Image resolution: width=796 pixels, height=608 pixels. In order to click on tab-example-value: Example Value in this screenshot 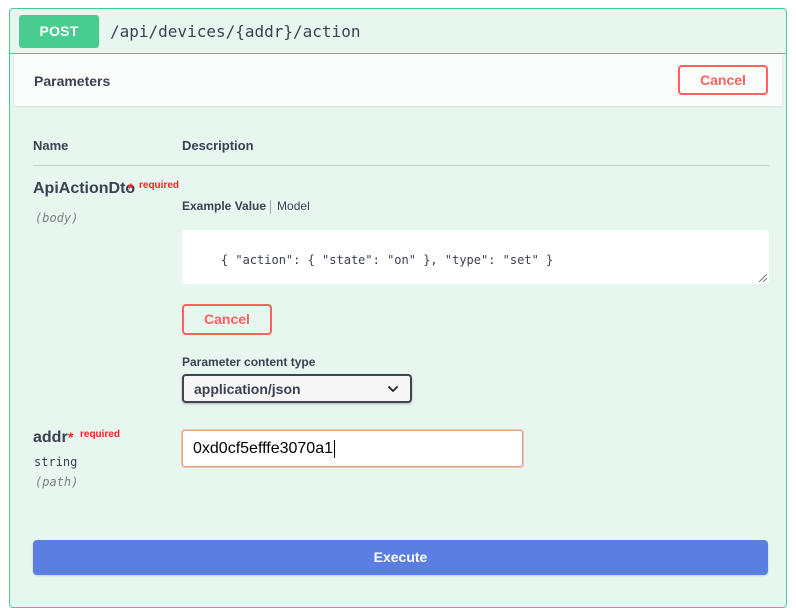, I will do `click(226, 206)`.